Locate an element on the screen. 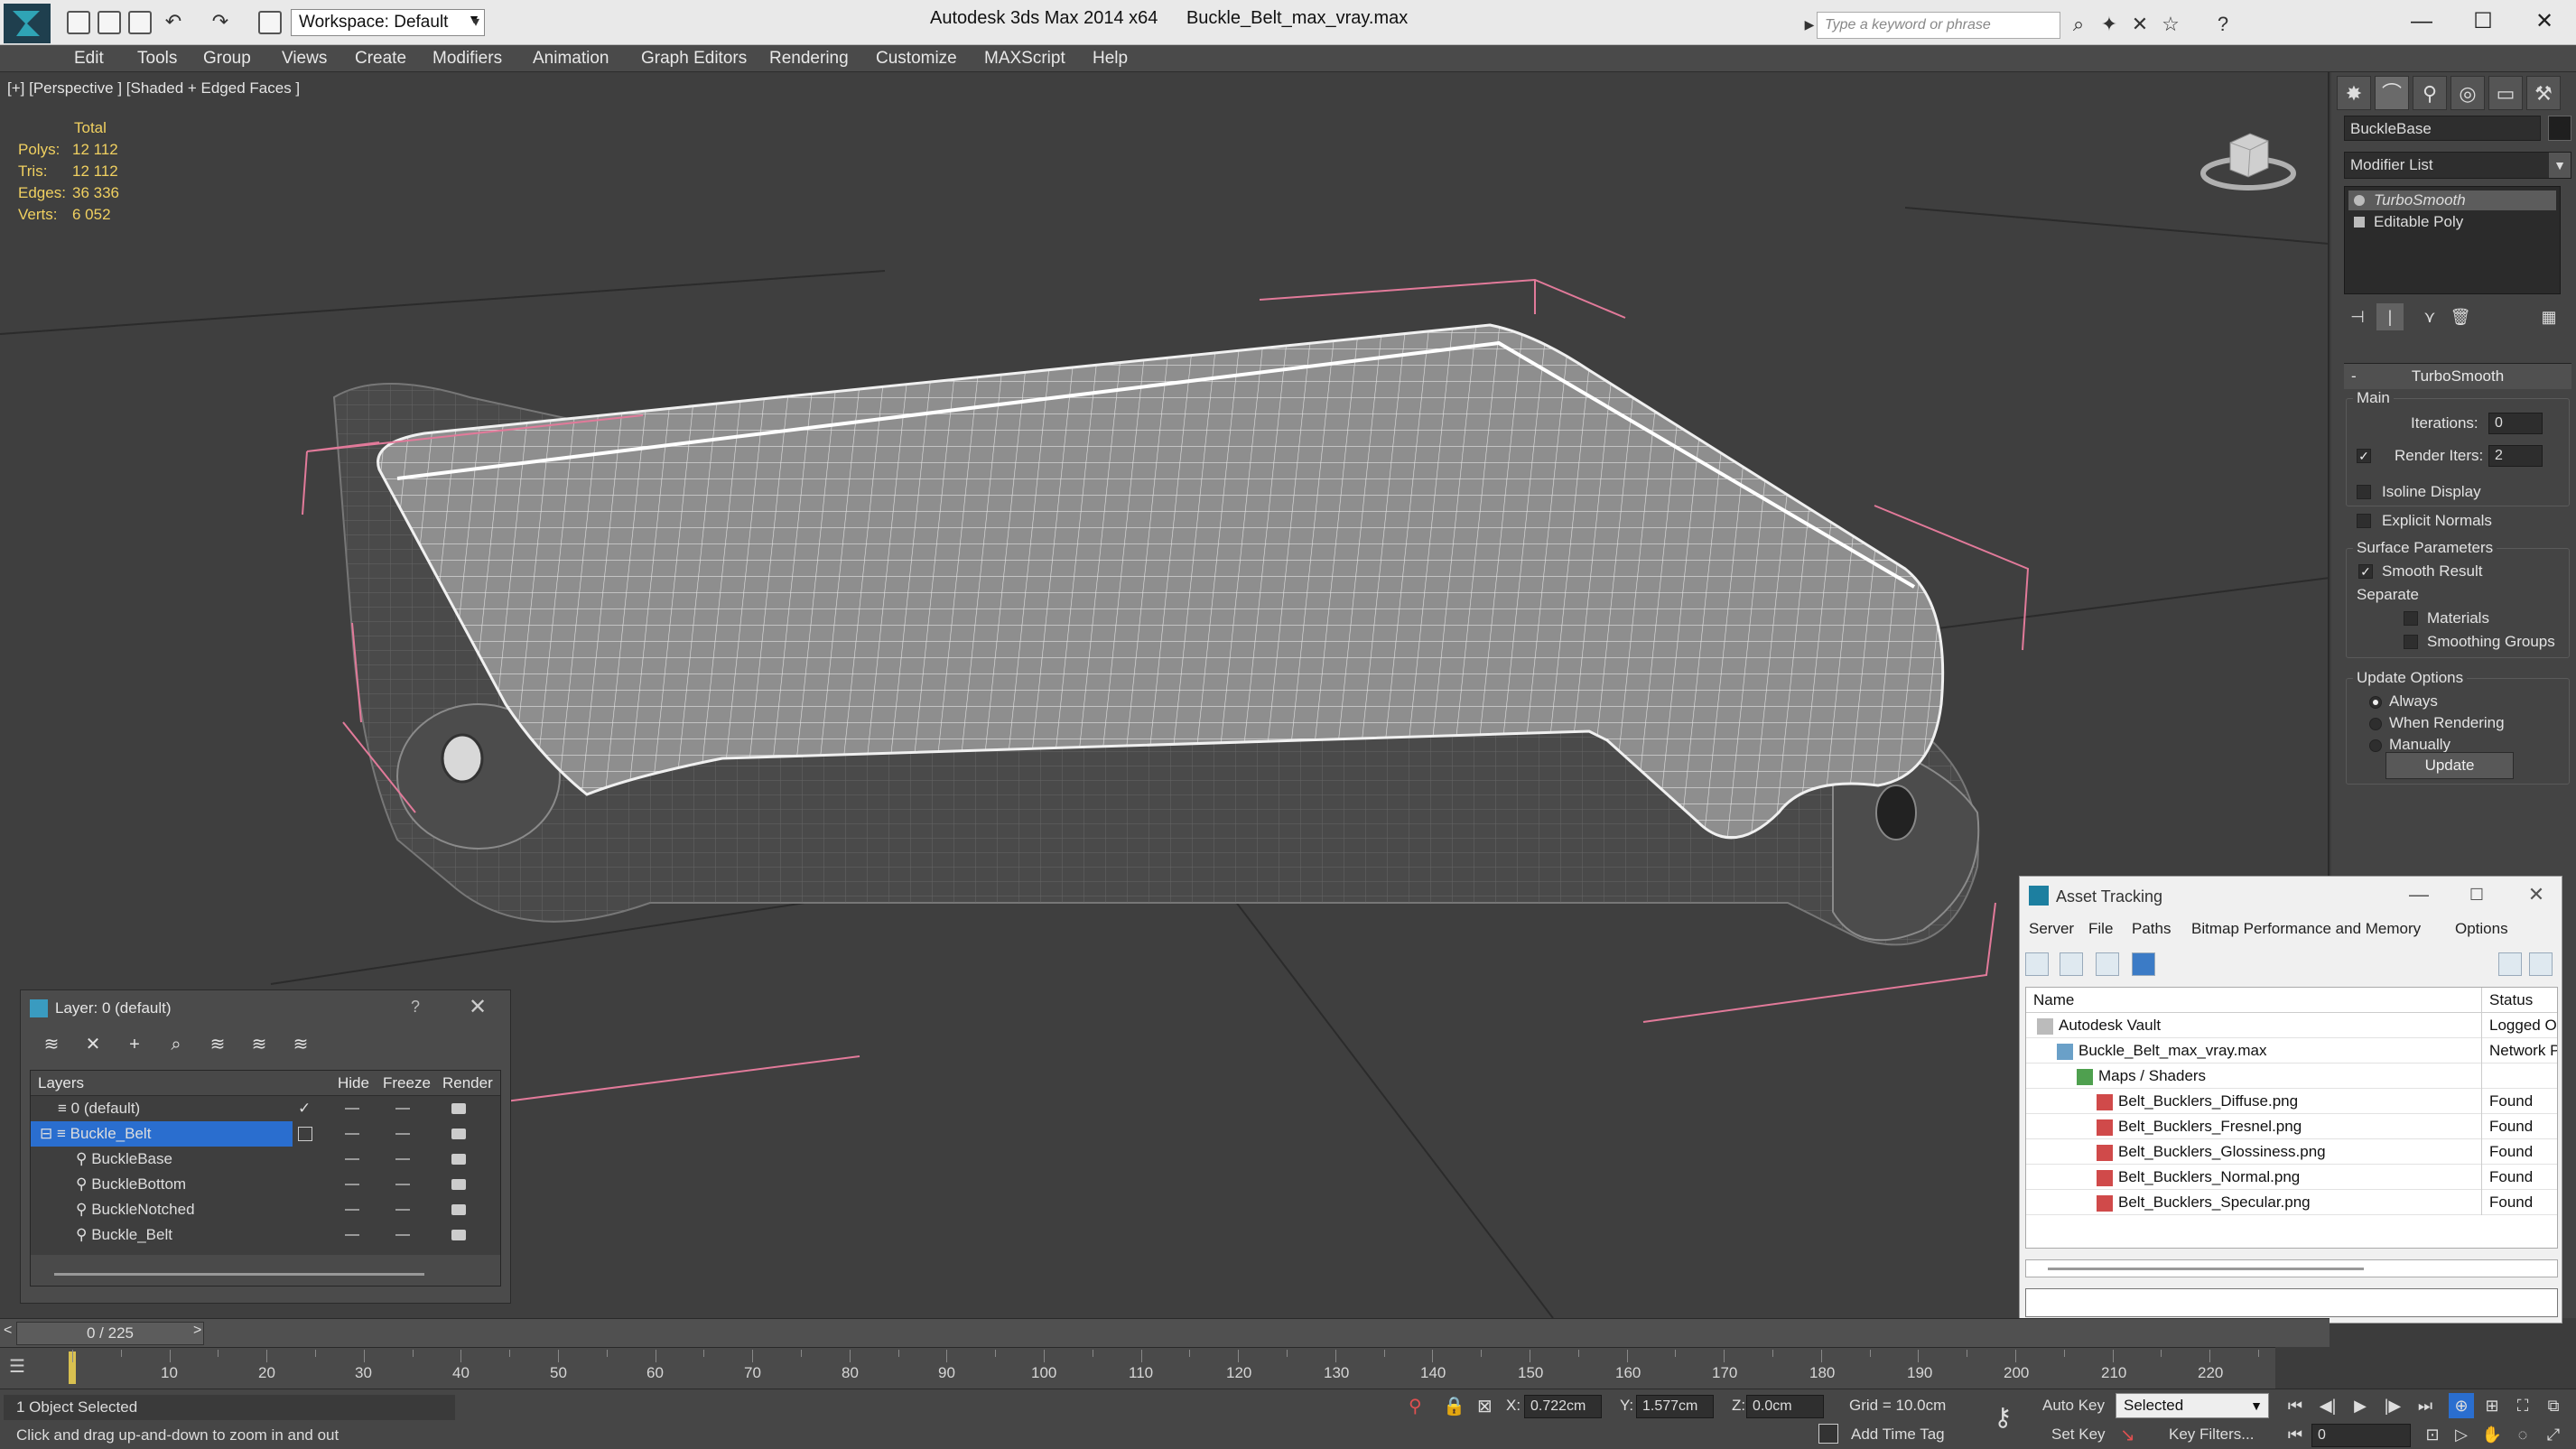 This screenshot has height=1449, width=2576. active-check-icon: ✓ is located at coordinates (304, 1108).